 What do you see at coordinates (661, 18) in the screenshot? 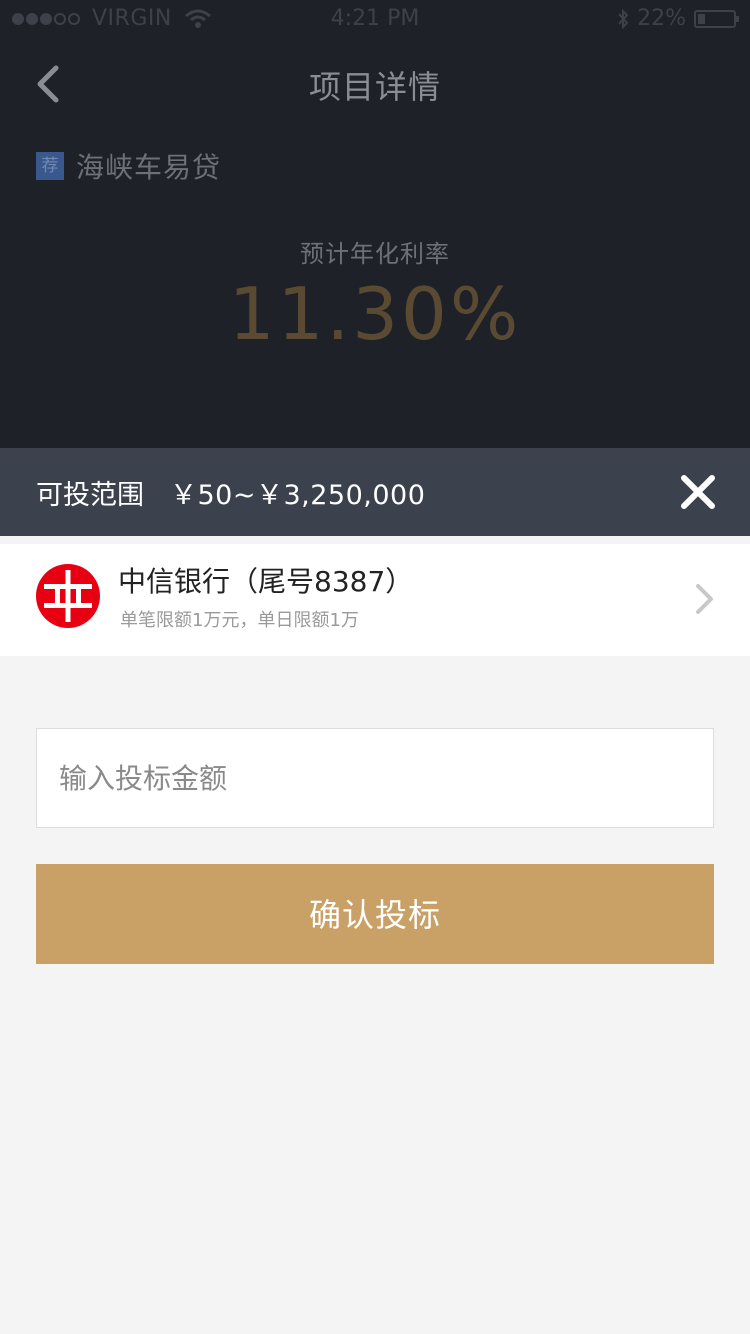
I see `battery-percent: 22%` at bounding box center [661, 18].